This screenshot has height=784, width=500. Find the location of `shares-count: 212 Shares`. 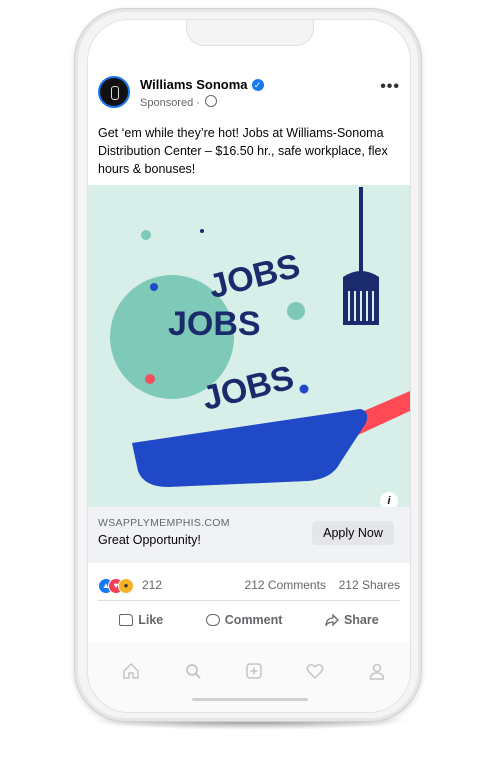

shares-count: 212 Shares is located at coordinates (369, 585).